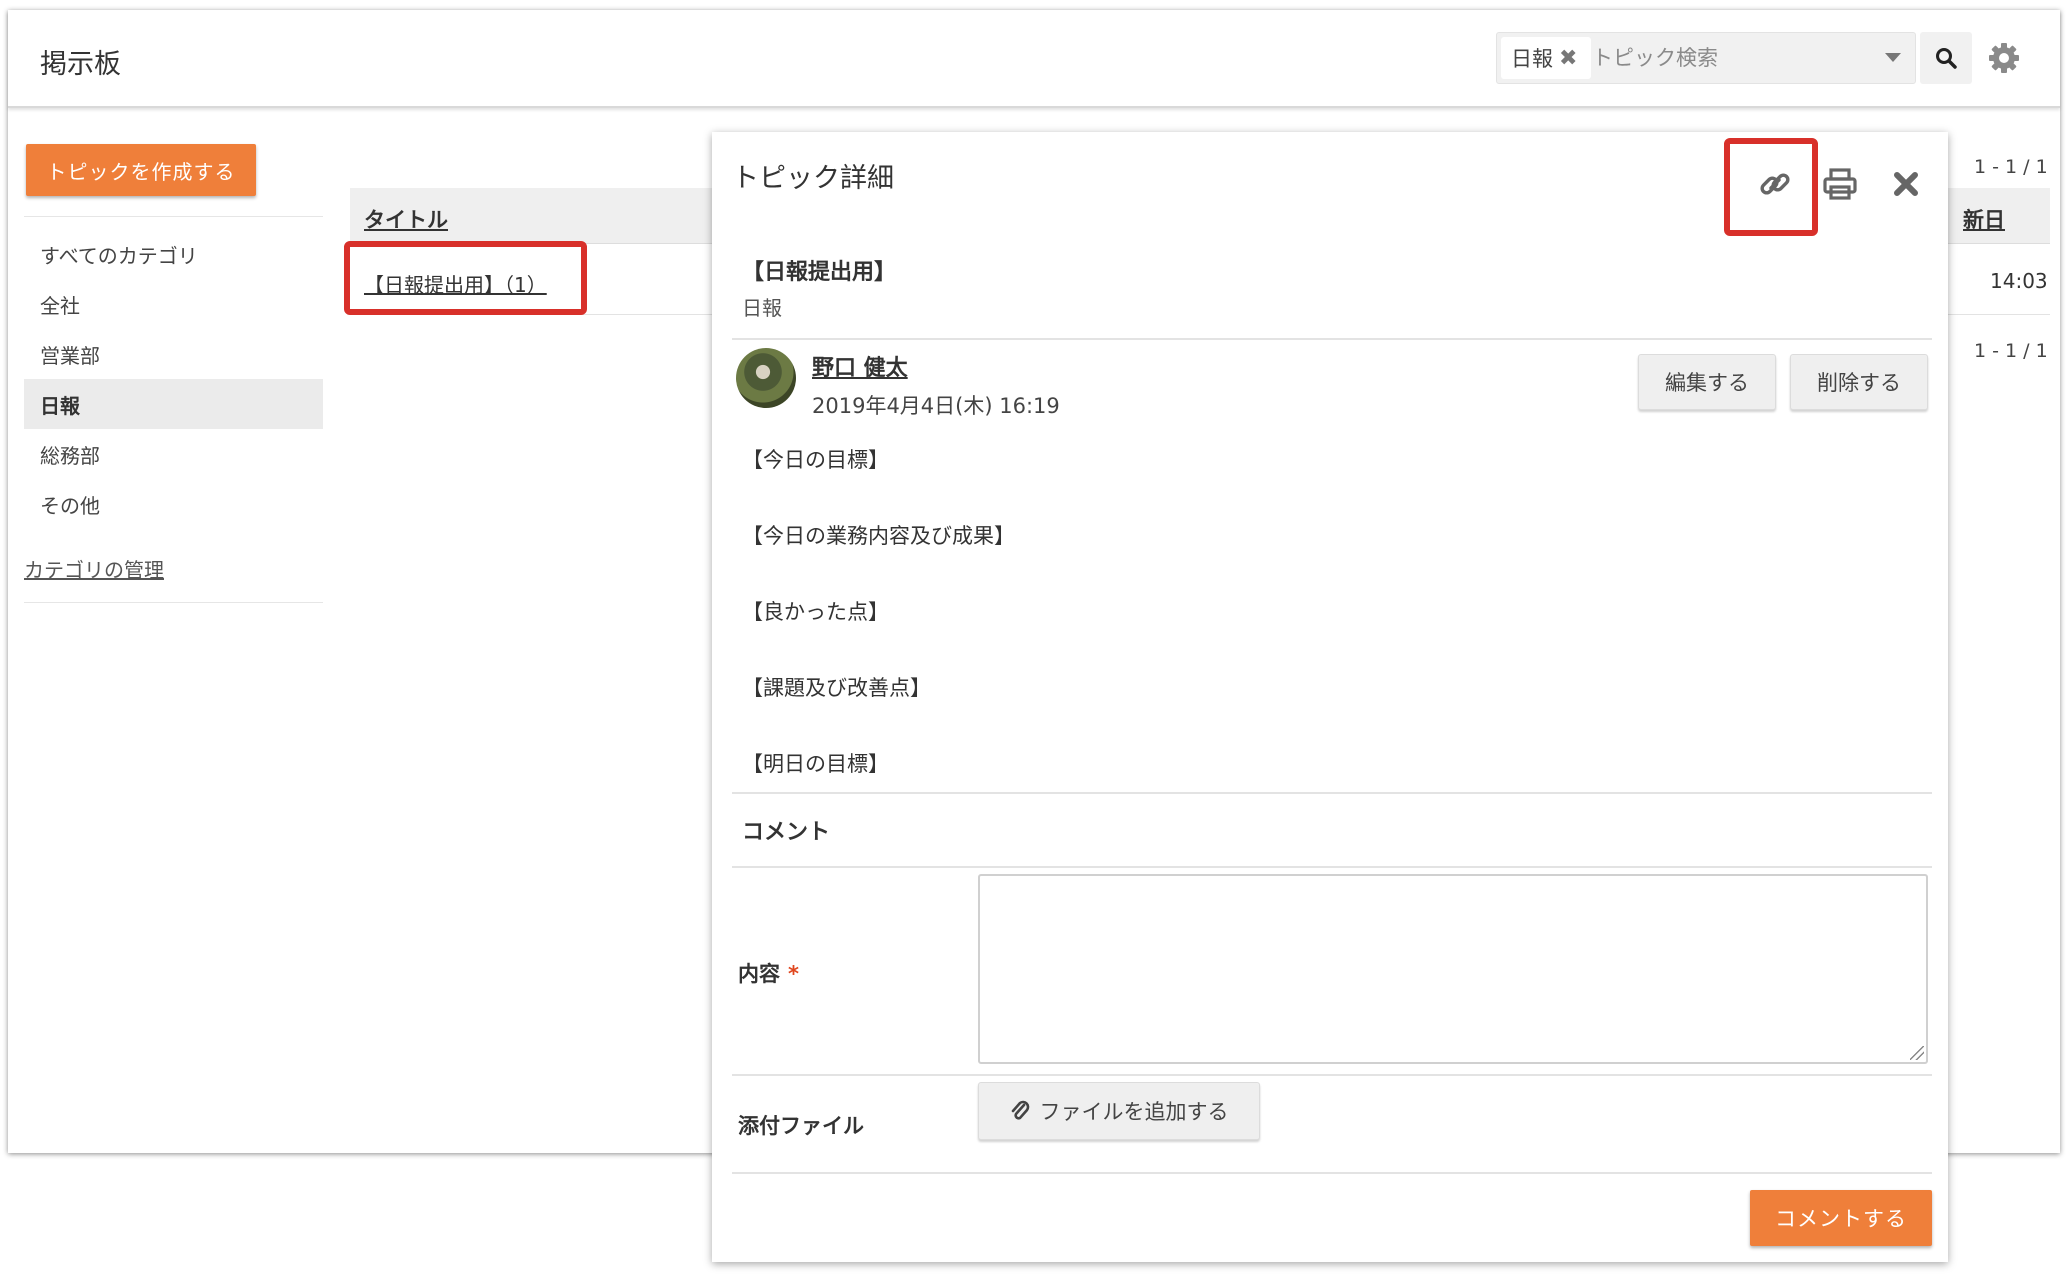 The image size is (2068, 1274). Describe the element at coordinates (1020, 1110) in the screenshot. I see `paperclip-icon` at that location.